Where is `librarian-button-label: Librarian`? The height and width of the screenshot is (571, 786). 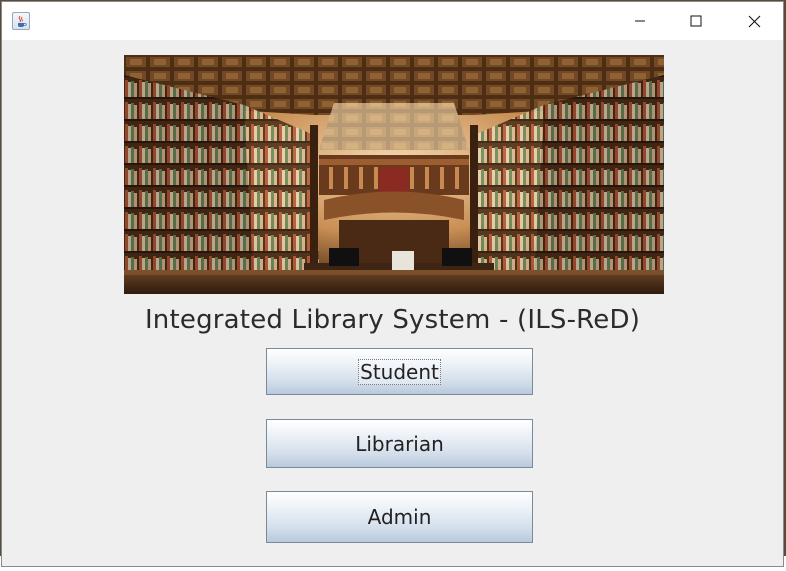 librarian-button-label: Librarian is located at coordinates (399, 443).